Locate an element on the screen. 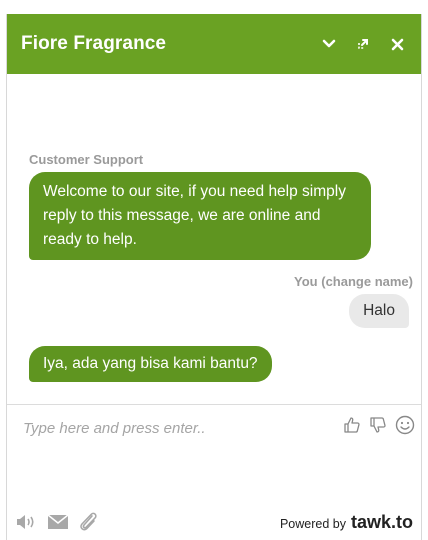  widget-title: Fiore Fragrance is located at coordinates (94, 43).